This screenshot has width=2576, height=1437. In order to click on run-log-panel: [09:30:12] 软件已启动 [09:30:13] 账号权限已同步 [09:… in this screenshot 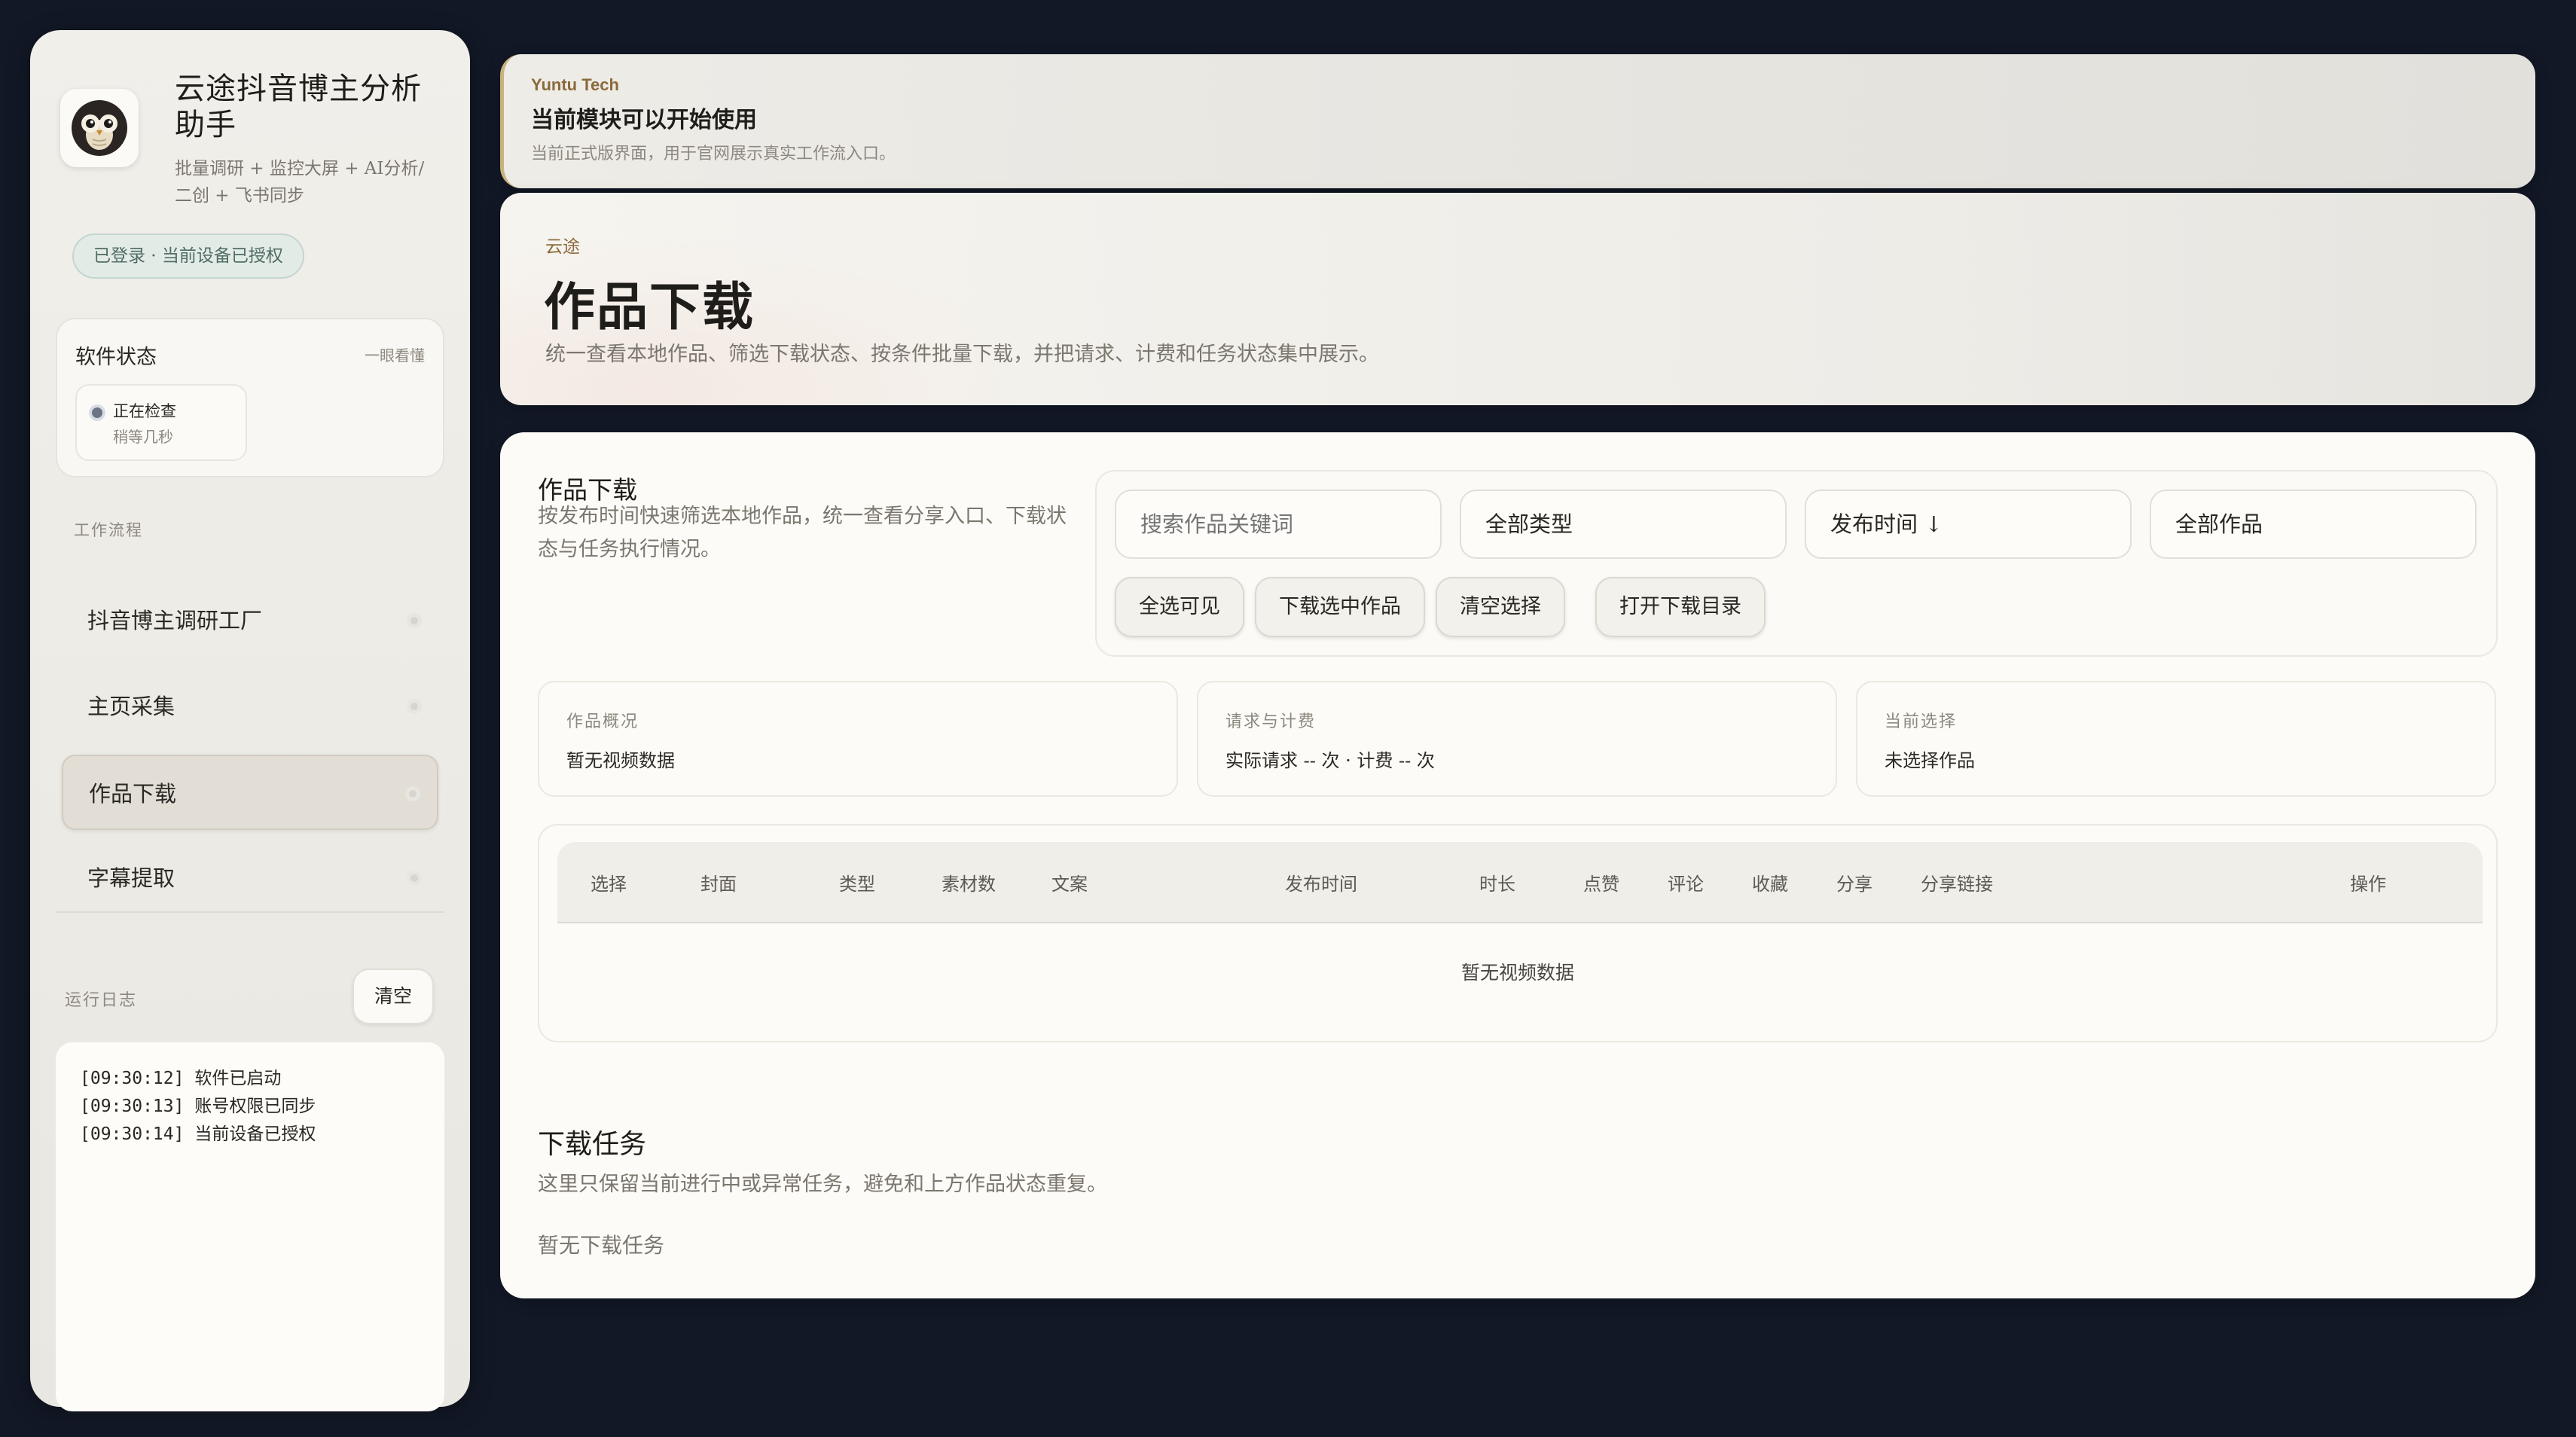, I will do `click(250, 1227)`.